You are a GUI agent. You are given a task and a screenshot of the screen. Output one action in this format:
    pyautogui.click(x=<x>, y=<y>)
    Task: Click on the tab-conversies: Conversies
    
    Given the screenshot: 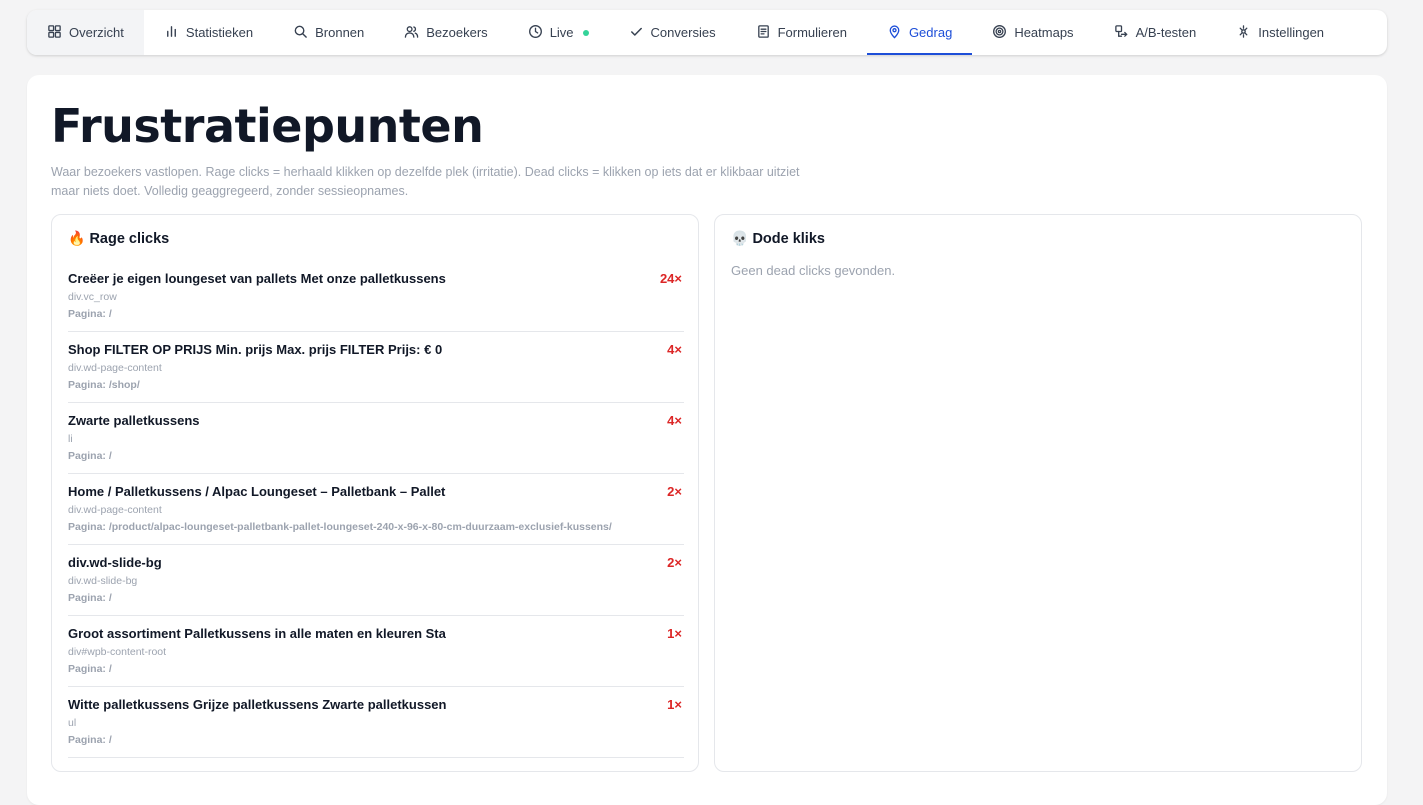 What is the action you would take?
    pyautogui.click(x=672, y=32)
    